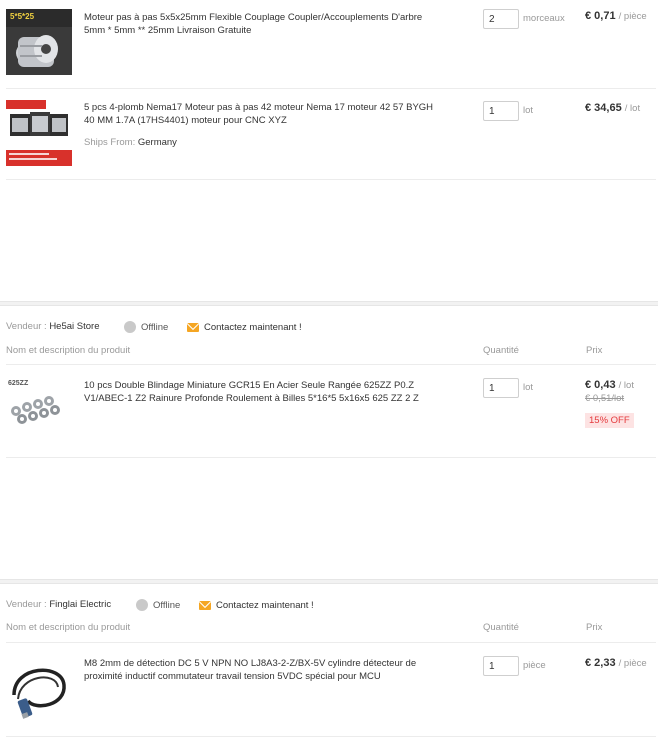 This screenshot has width=658, height=750. Describe the element at coordinates (534, 665) in the screenshot. I see `unit-label: pièce` at that location.